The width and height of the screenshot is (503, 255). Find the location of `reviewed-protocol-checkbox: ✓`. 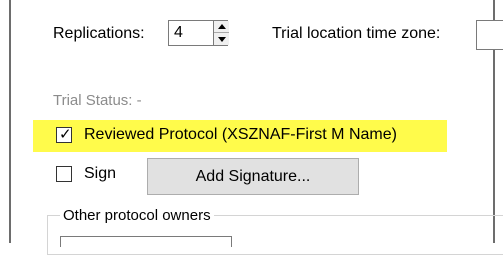

reviewed-protocol-checkbox: ✓ is located at coordinates (64, 135).